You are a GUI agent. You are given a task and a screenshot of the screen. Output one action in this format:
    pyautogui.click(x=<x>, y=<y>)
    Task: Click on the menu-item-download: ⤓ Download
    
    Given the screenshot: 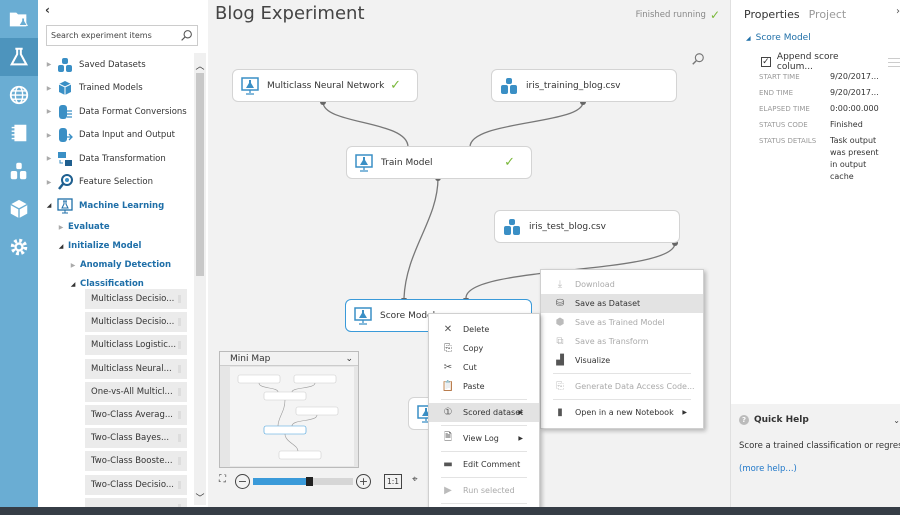 What is the action you would take?
    pyautogui.click(x=622, y=284)
    